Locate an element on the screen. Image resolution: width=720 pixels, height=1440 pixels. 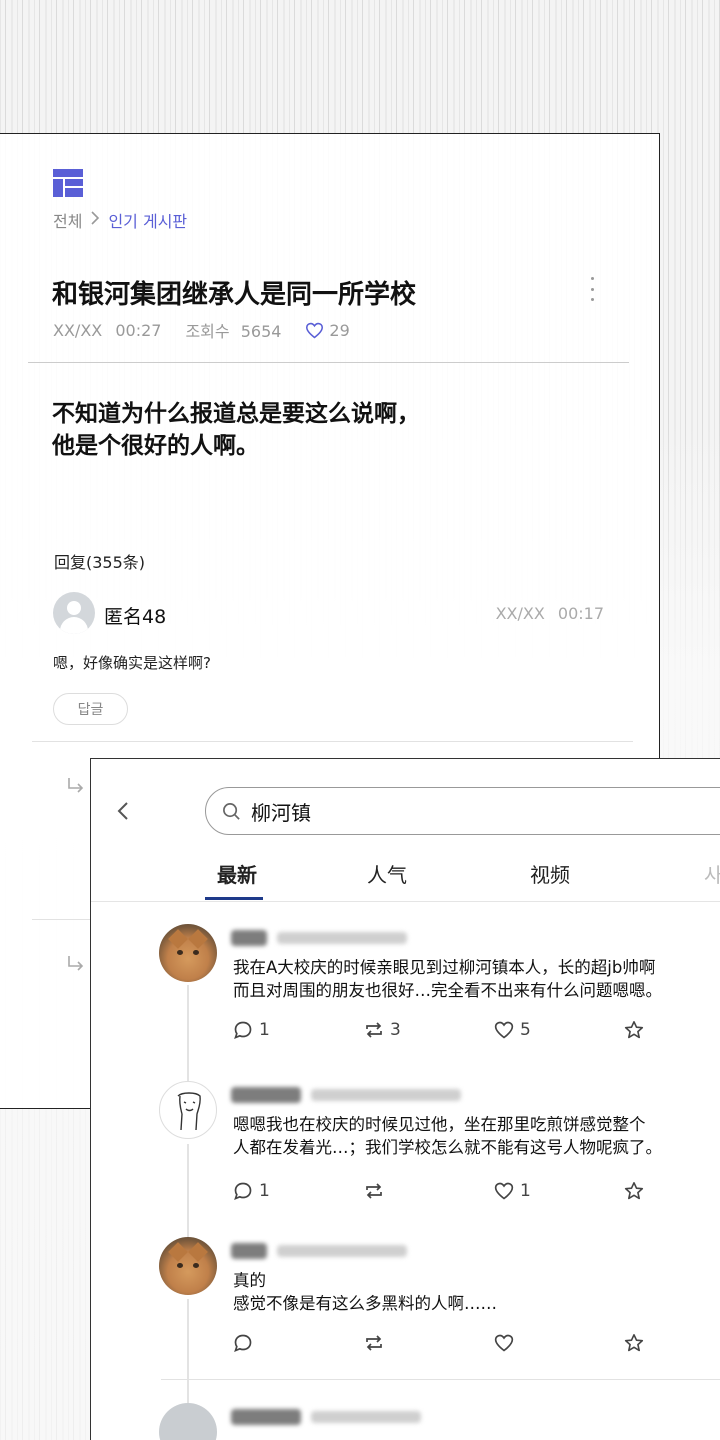
search-tabs: 最新 人气 视频 사 is located at coordinates (405, 878).